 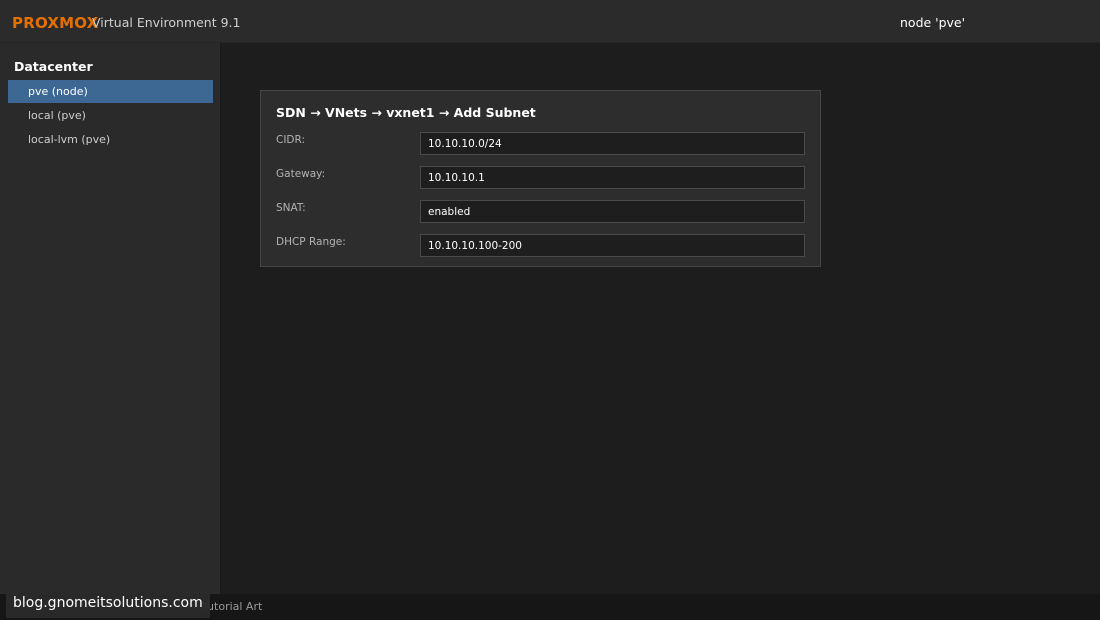 What do you see at coordinates (291, 140) in the screenshot?
I see `cidr-label: CIDR:` at bounding box center [291, 140].